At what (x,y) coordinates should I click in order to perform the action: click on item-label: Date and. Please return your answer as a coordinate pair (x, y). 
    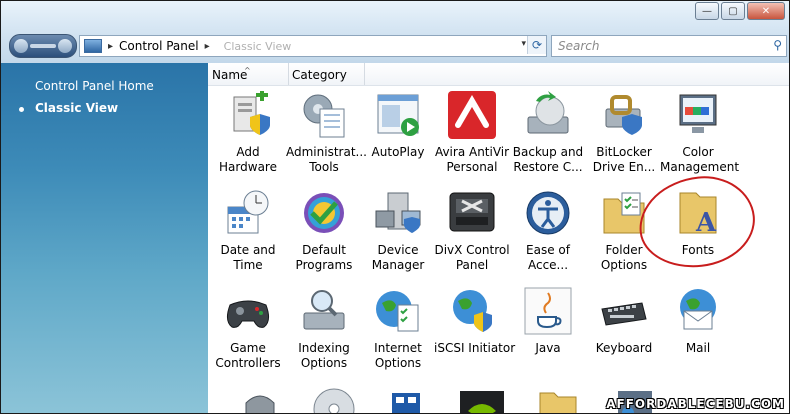
    Looking at the image, I should click on (248, 250).